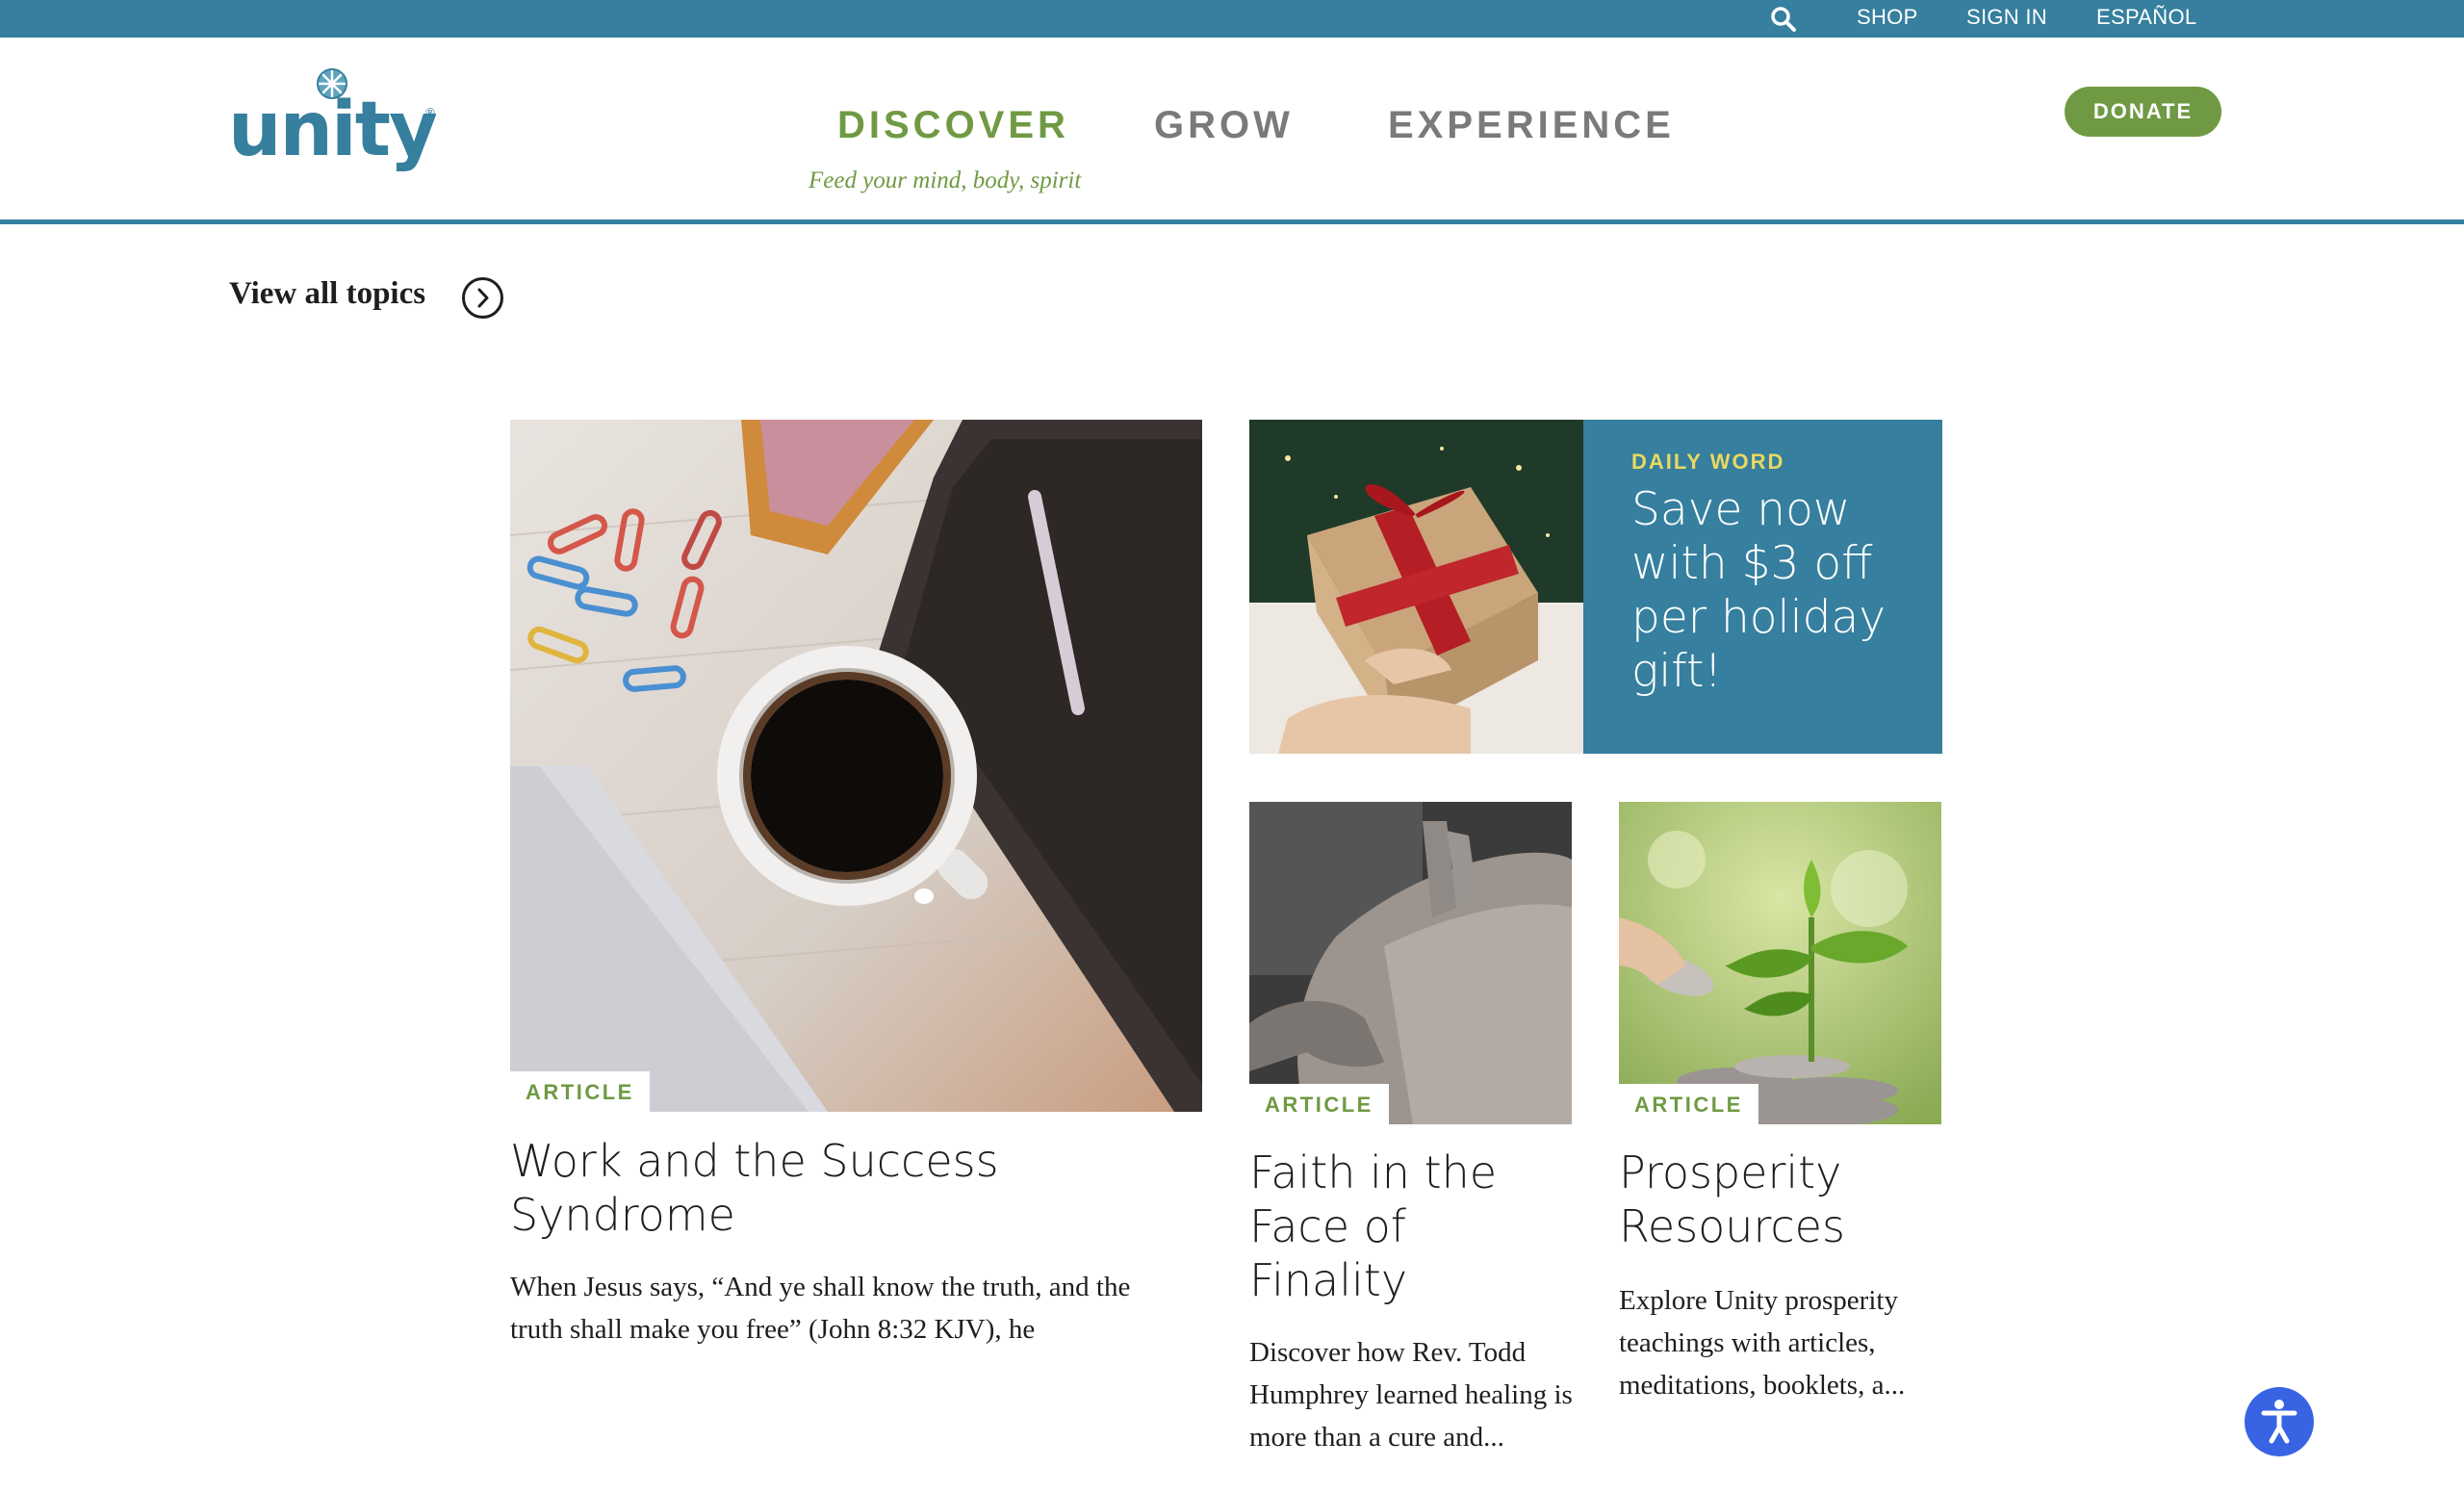 This screenshot has width=2464, height=1493. I want to click on unity-logo: unity ®, so click(332, 119).